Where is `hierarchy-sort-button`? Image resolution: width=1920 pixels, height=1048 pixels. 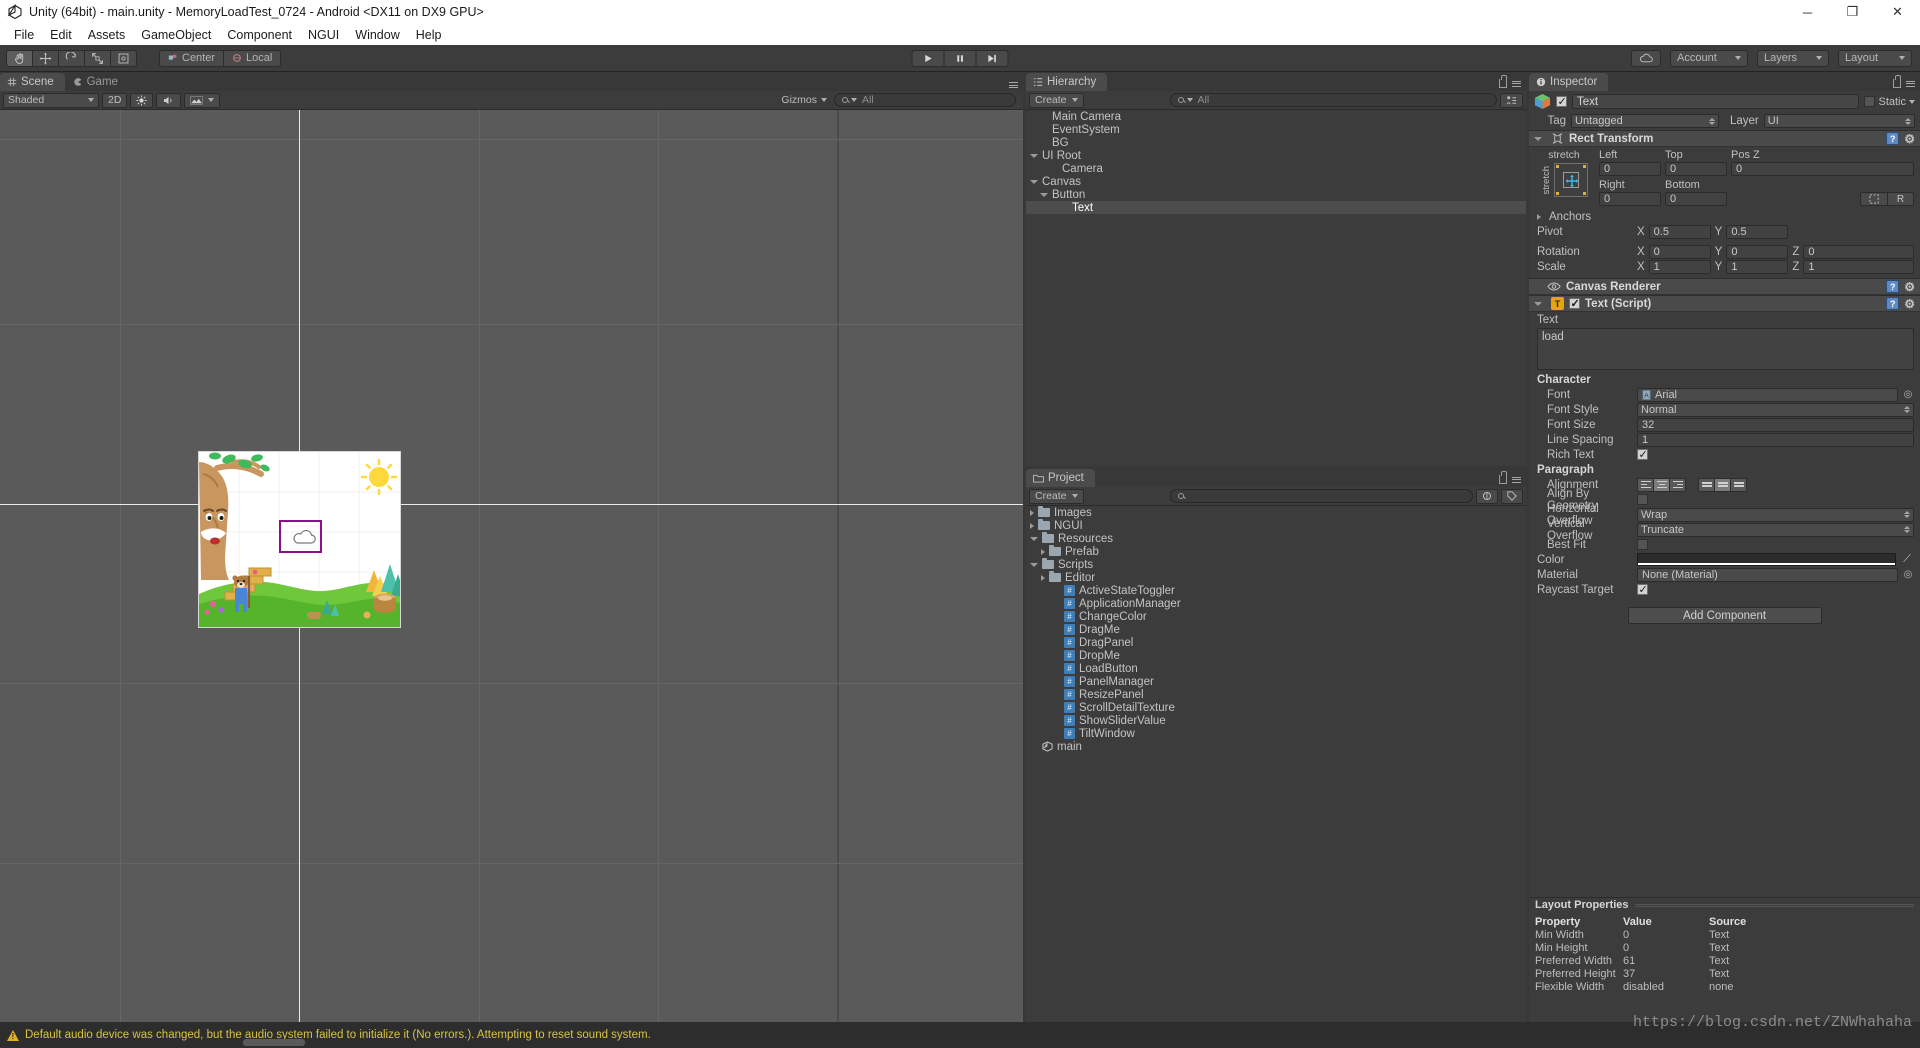 hierarchy-sort-button is located at coordinates (1511, 100).